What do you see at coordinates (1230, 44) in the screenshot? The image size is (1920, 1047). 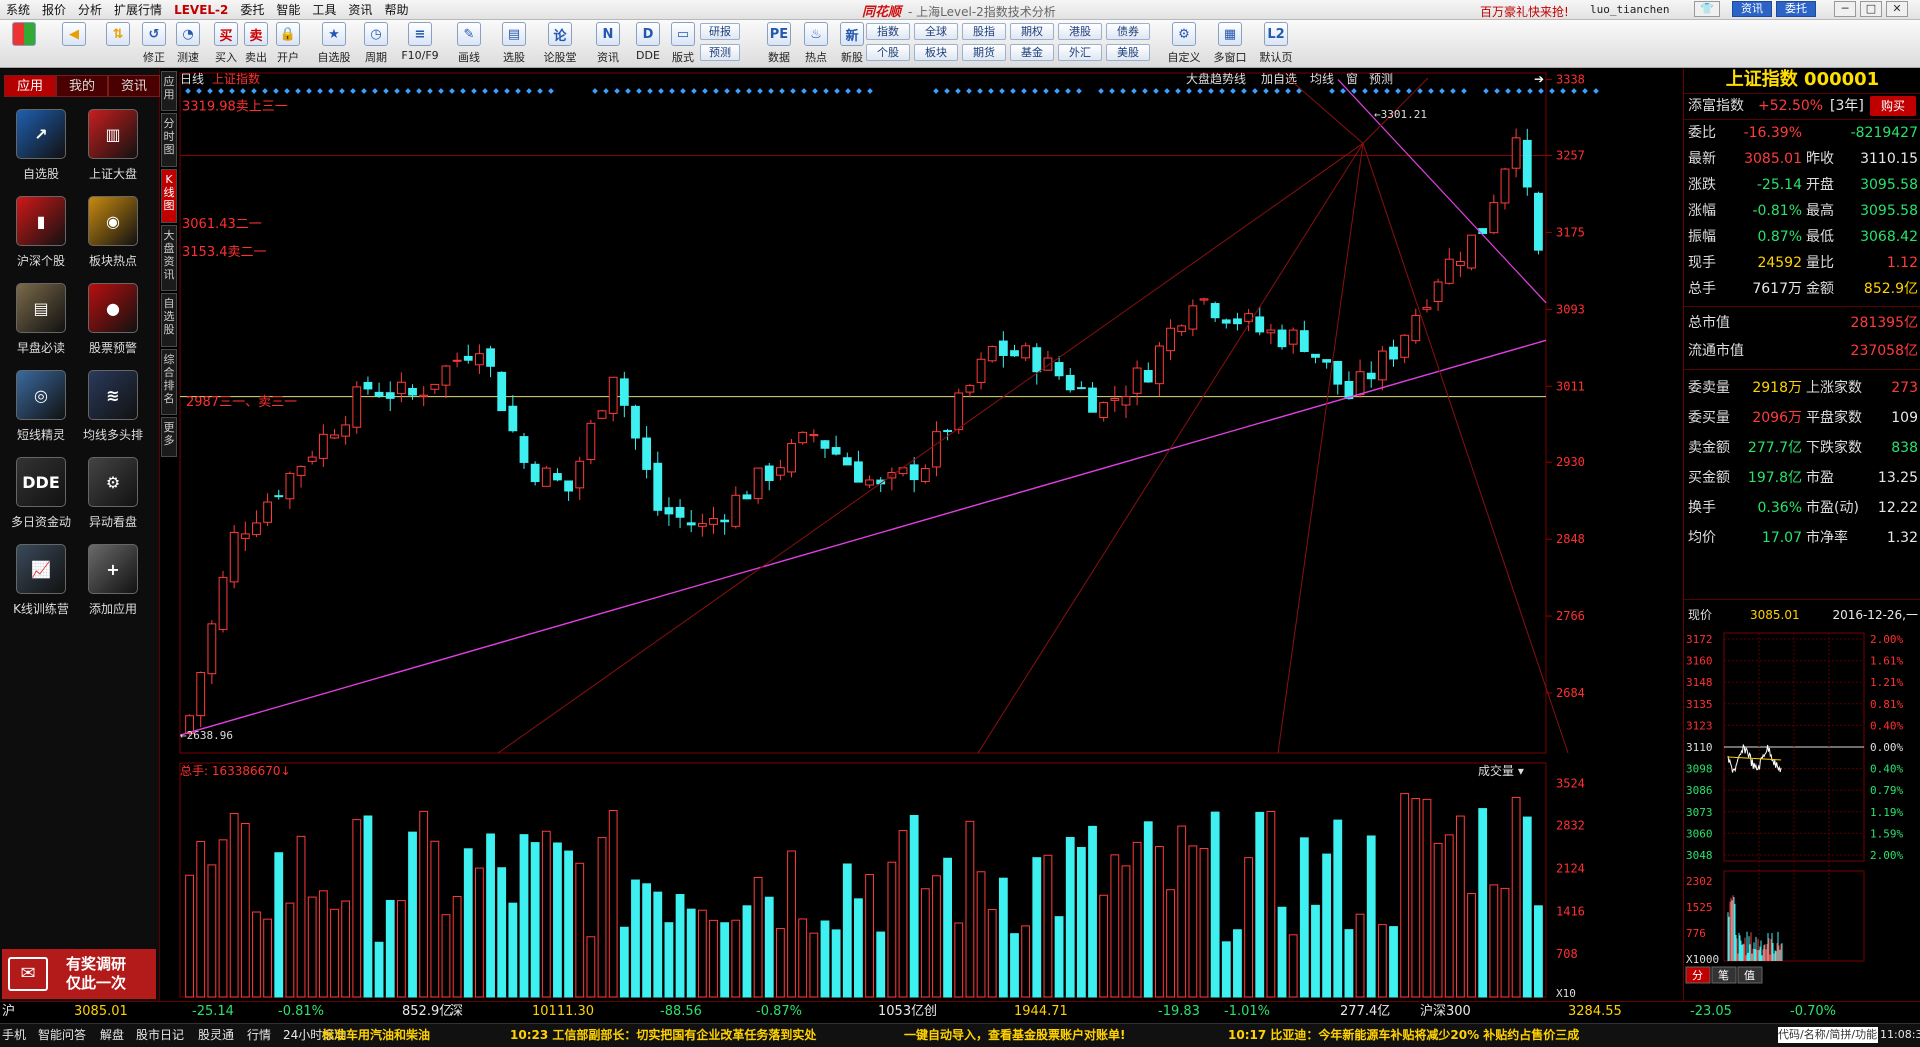 I see `toolbar-multiwin-button: ▦ 多窗口` at bounding box center [1230, 44].